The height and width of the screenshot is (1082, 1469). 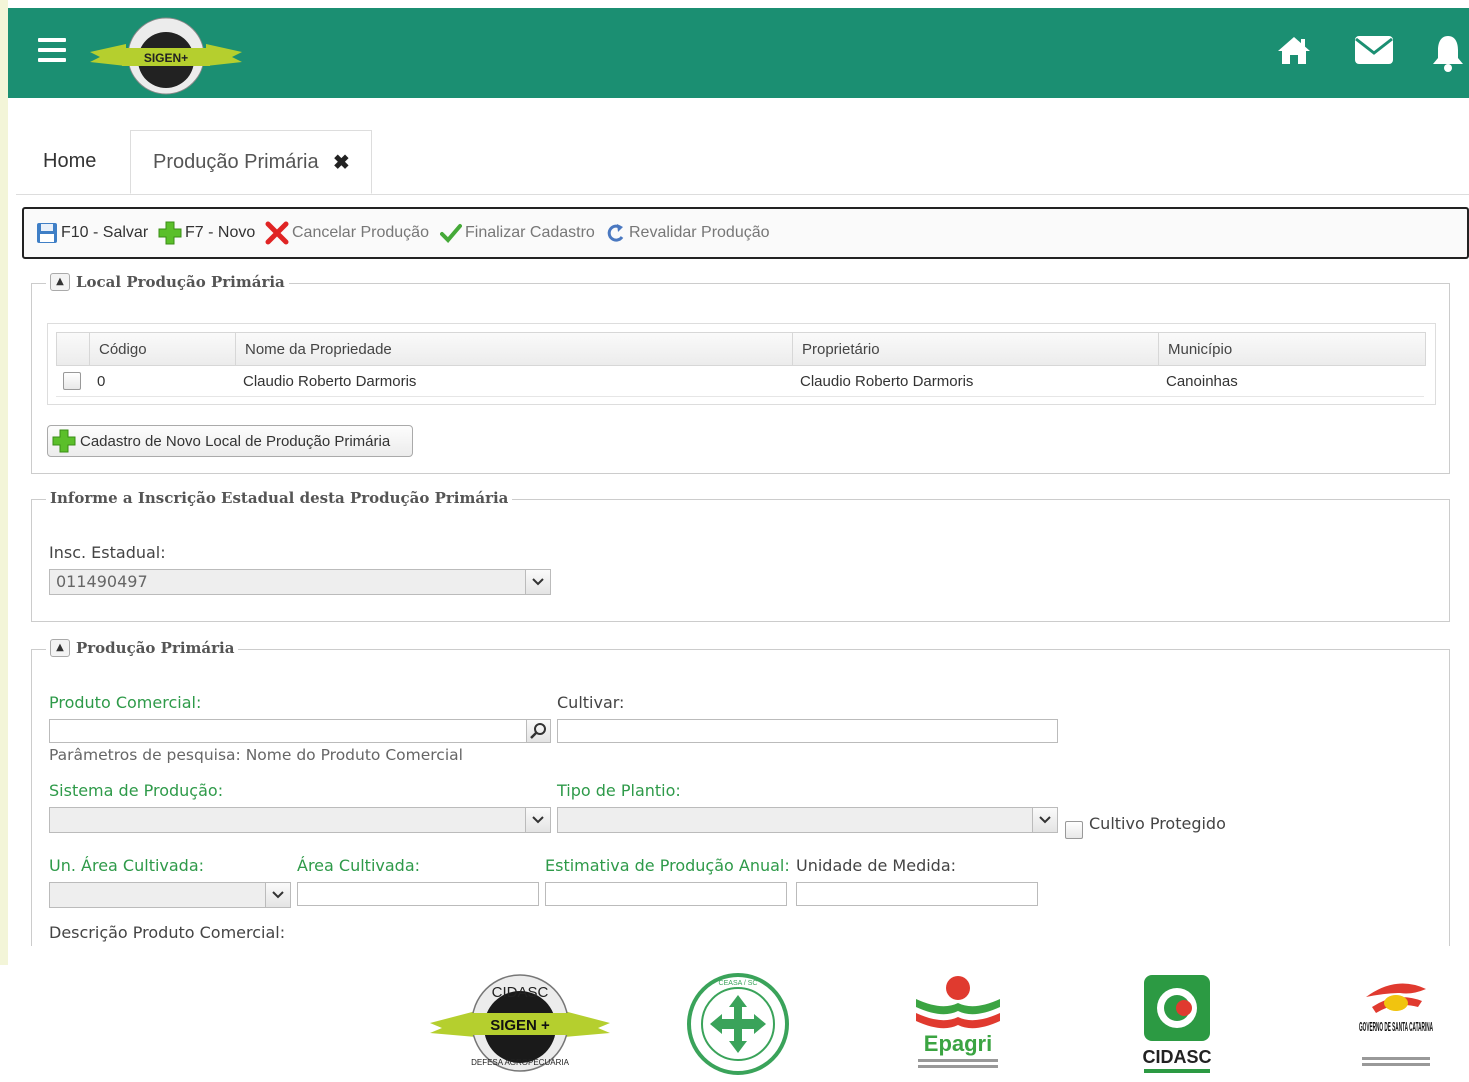 I want to click on unidade-medida-input, so click(x=917, y=894).